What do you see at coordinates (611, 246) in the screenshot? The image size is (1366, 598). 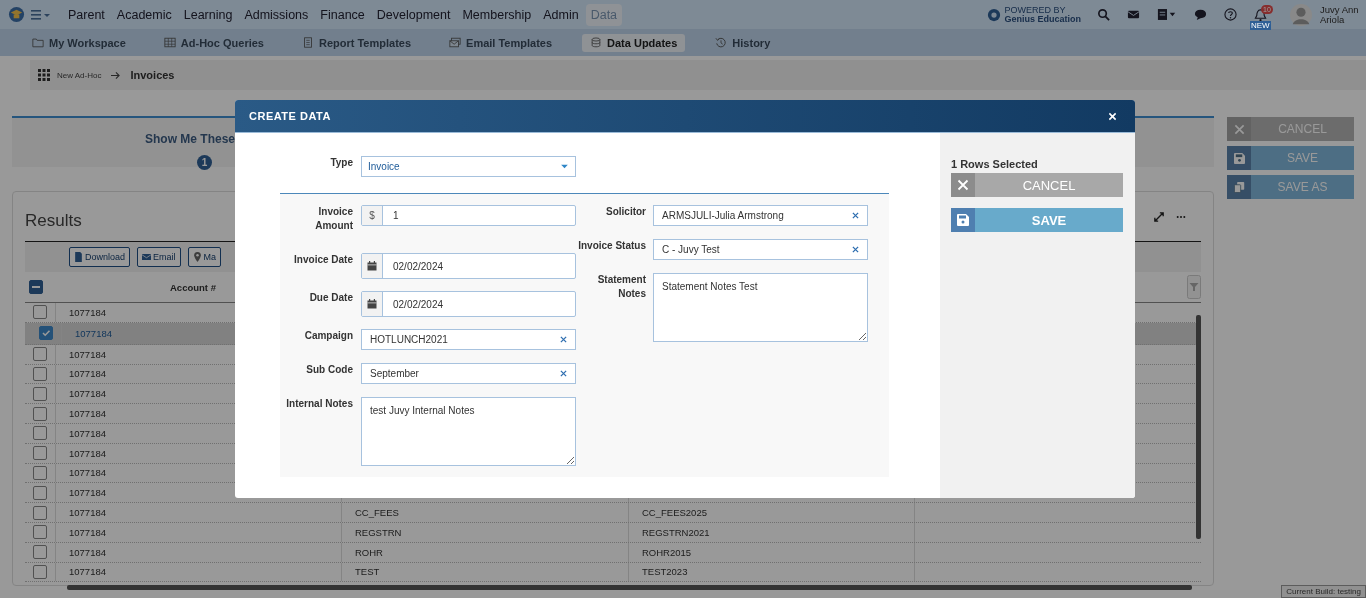 I see `field-label: Invoice Status` at bounding box center [611, 246].